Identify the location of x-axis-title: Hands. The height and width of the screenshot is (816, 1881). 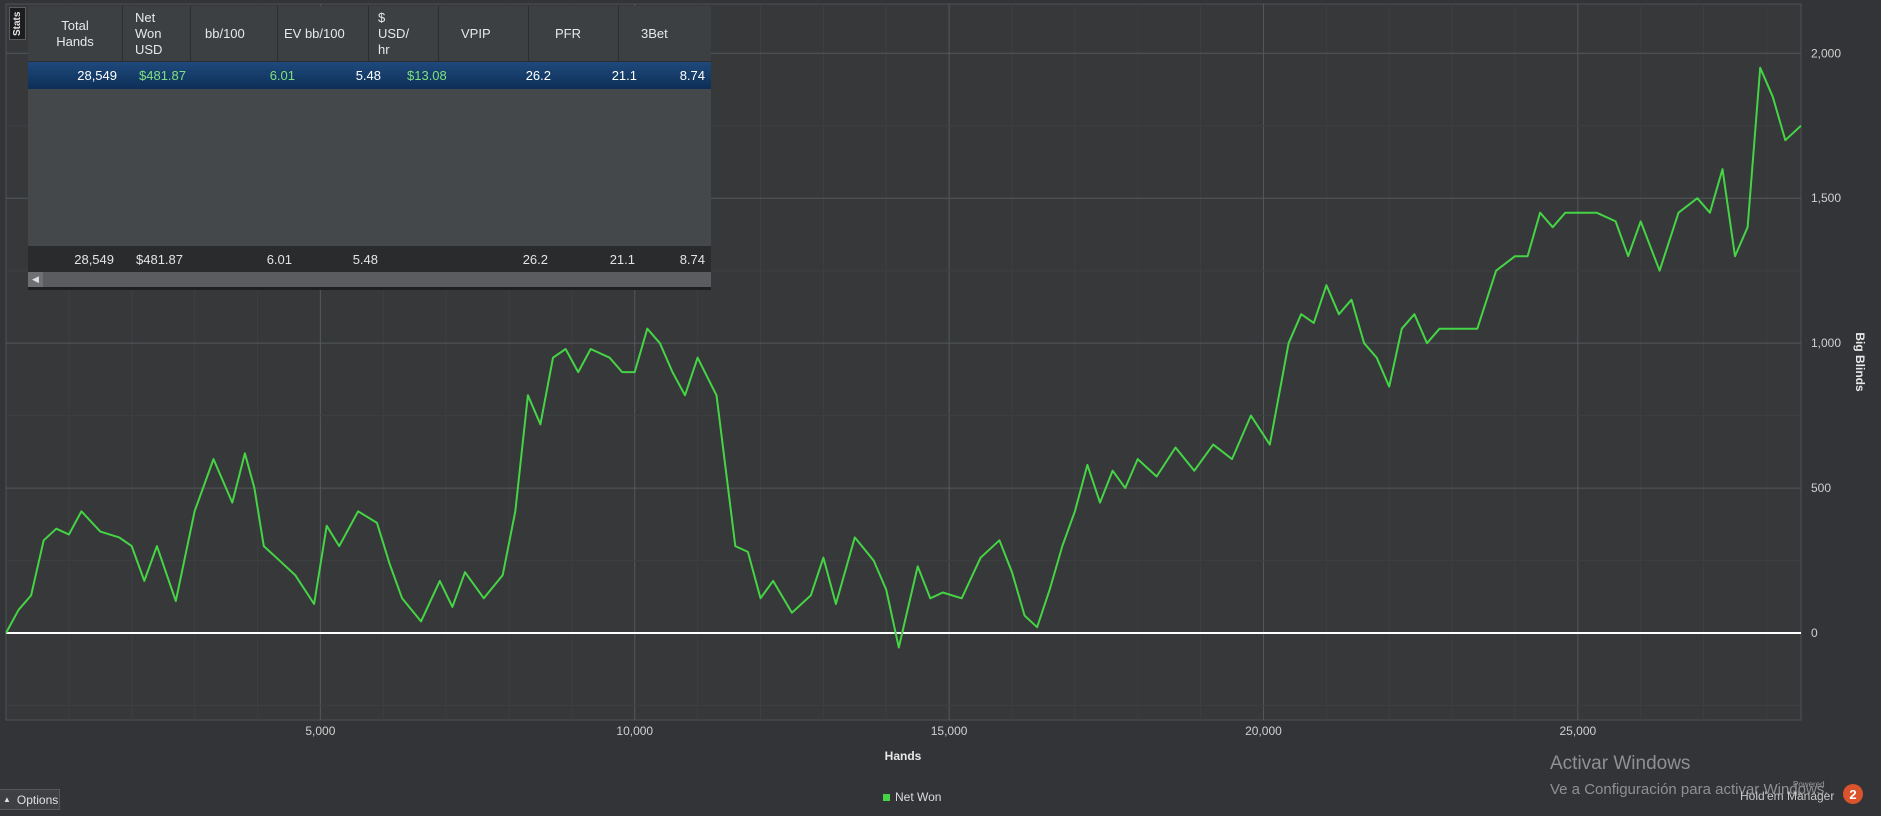
(903, 756).